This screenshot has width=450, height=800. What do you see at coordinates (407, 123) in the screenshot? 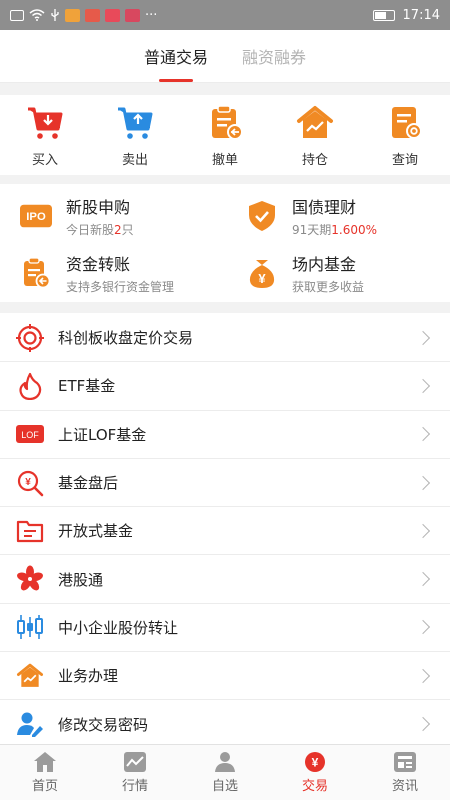
I see `document-search-icon` at bounding box center [407, 123].